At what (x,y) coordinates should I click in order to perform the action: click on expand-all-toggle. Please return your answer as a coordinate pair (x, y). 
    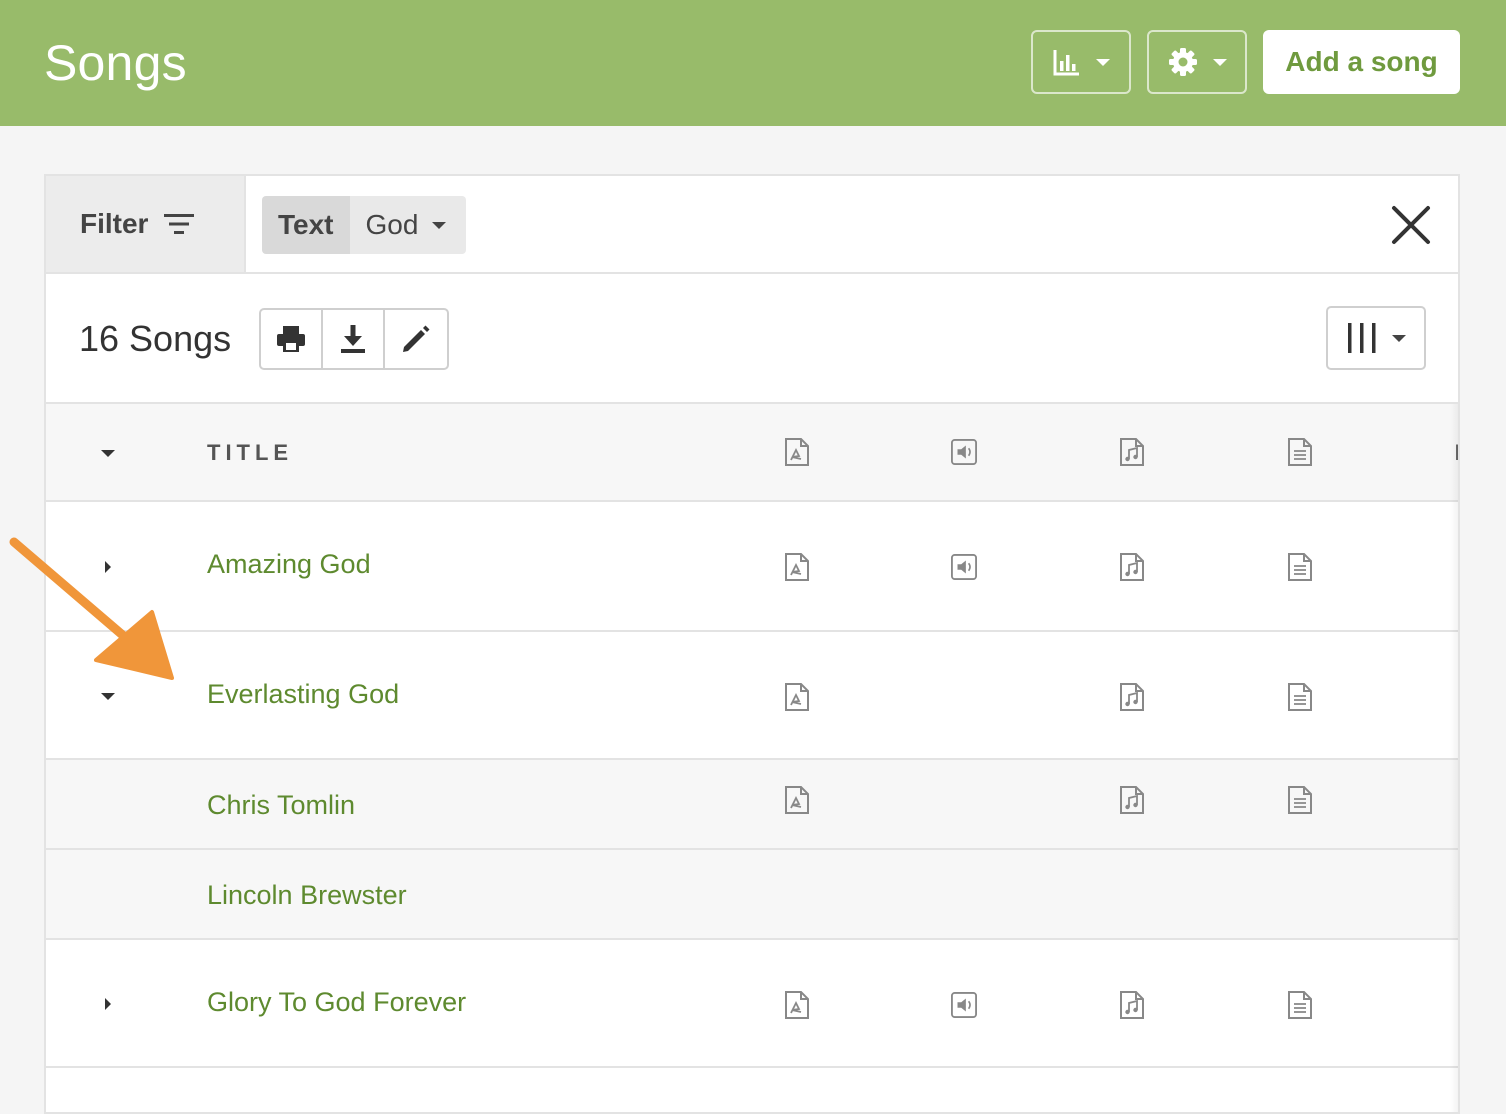
    Looking at the image, I should click on (108, 453).